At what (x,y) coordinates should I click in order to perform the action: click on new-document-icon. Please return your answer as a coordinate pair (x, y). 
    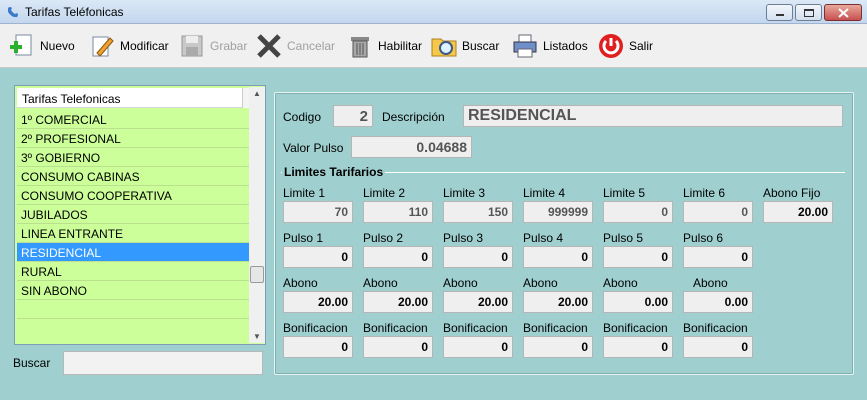
    Looking at the image, I should click on (21, 45).